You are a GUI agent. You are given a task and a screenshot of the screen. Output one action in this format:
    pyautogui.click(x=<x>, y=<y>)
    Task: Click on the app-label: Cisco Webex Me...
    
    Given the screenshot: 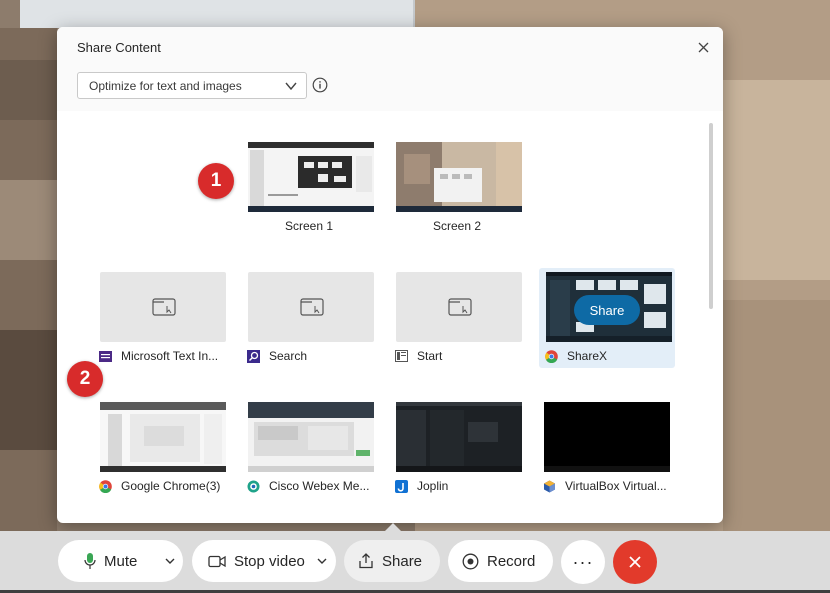 What is the action you would take?
    pyautogui.click(x=310, y=486)
    